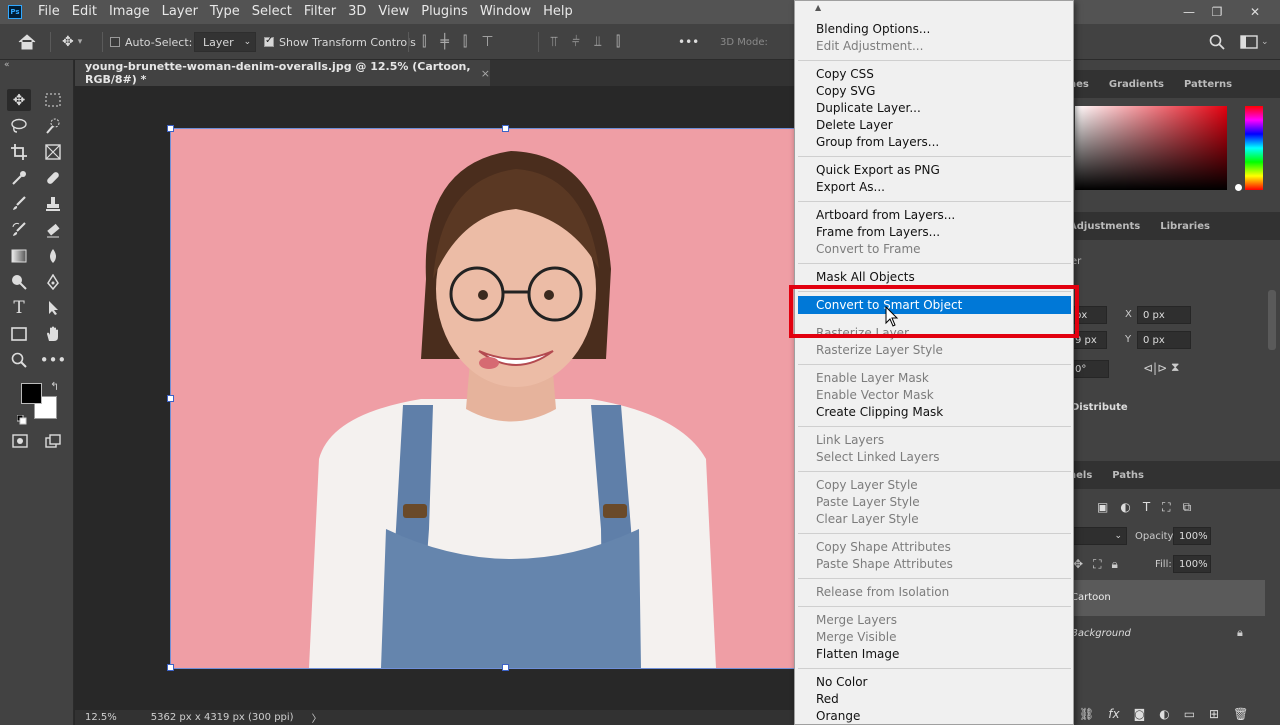 This screenshot has height=725, width=1280. Describe the element at coordinates (1146, 507) in the screenshot. I see `type-filter-icon: T` at that location.